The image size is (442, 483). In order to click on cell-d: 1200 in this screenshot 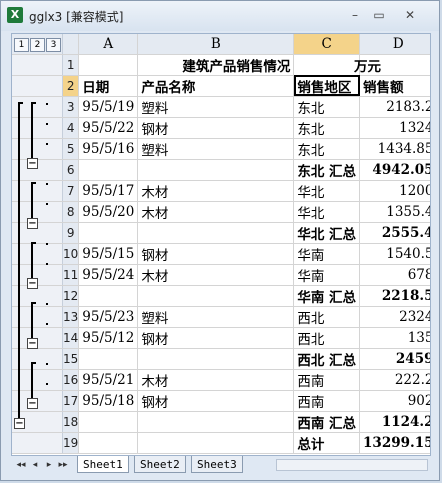, I will do `click(394, 191)`.